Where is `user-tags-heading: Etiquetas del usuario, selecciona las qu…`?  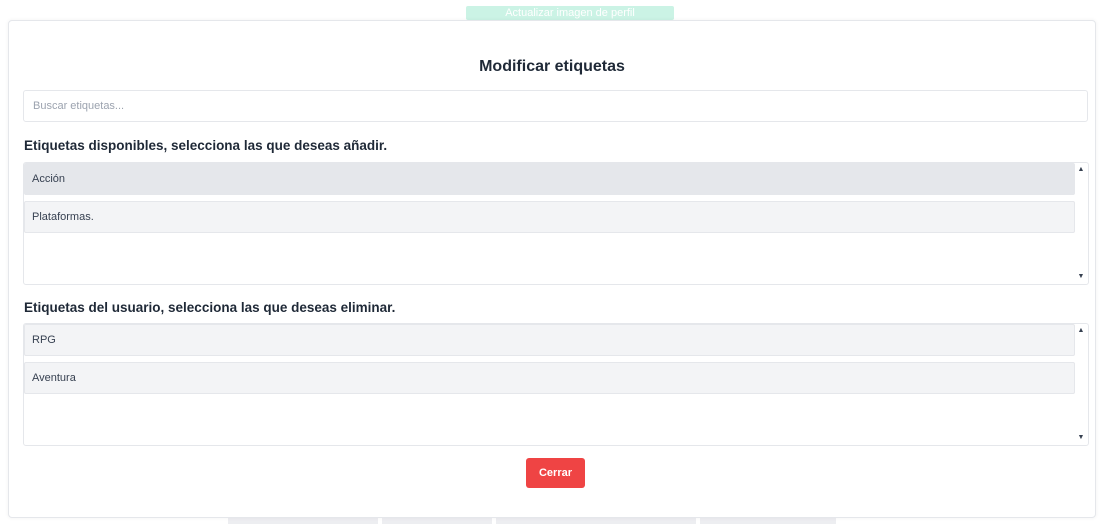 user-tags-heading: Etiquetas del usuario, selecciona las qu… is located at coordinates (210, 307).